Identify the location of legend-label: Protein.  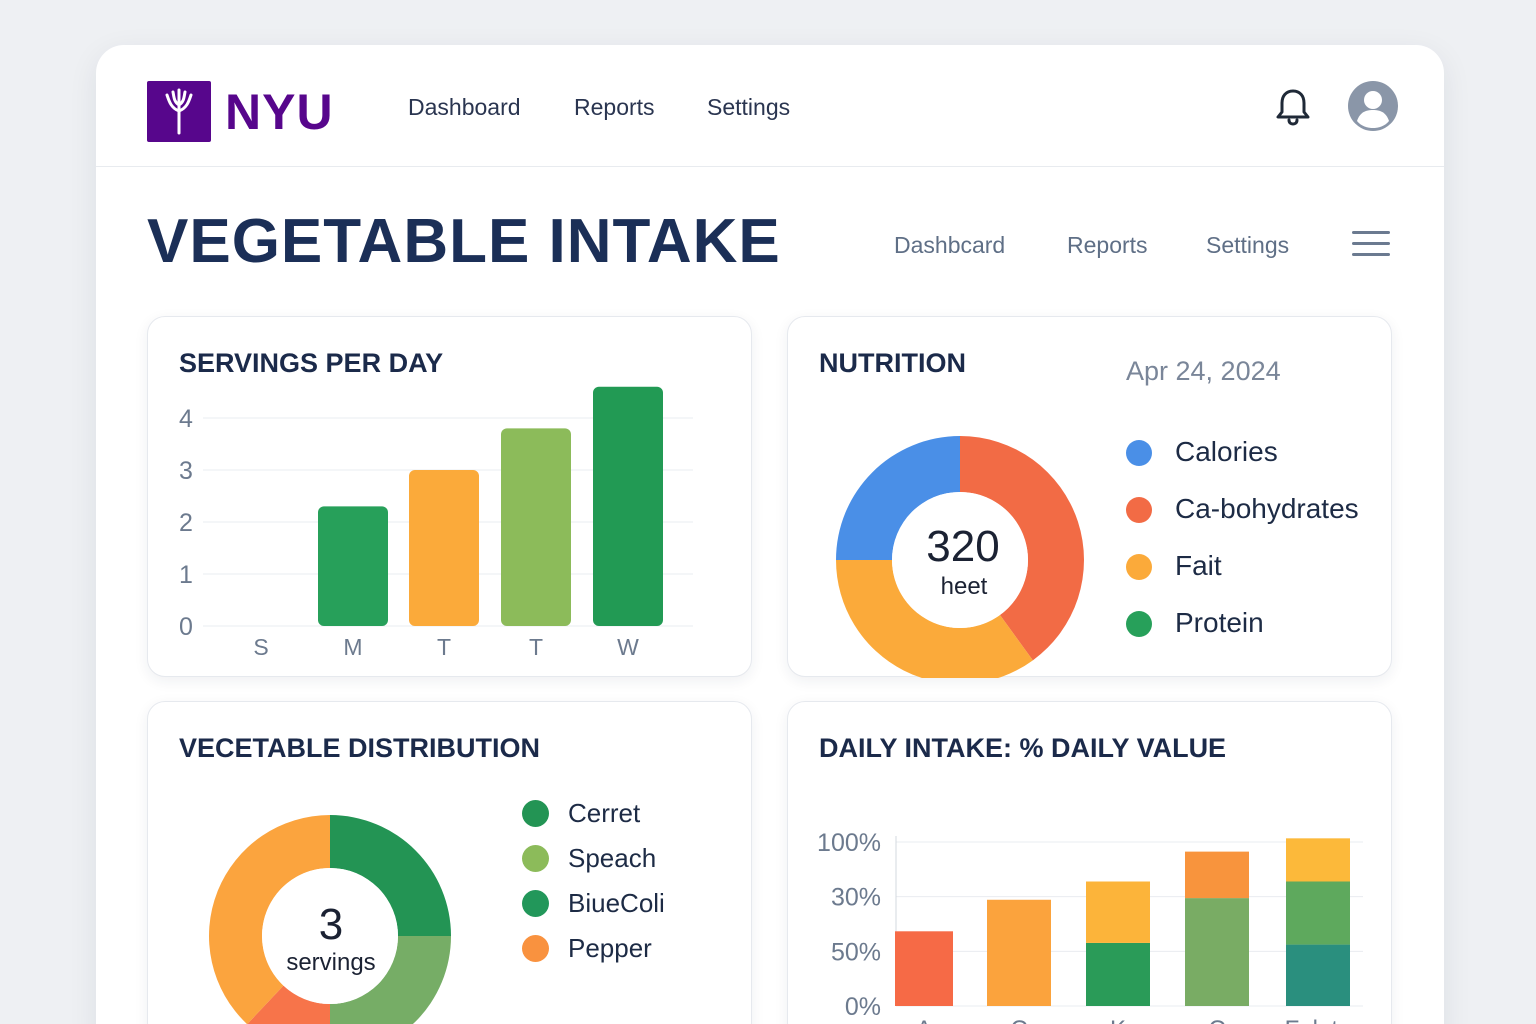
(1219, 622).